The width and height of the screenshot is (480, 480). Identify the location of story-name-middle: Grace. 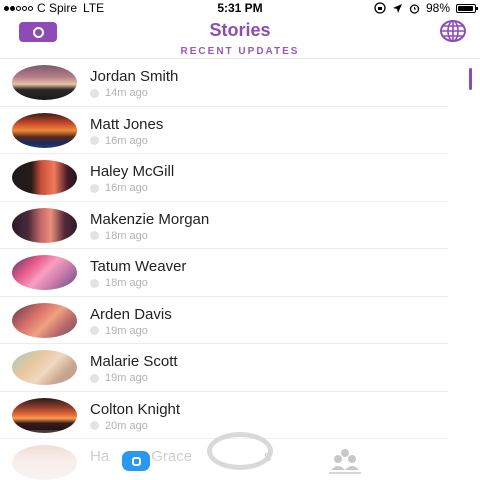
(172, 456).